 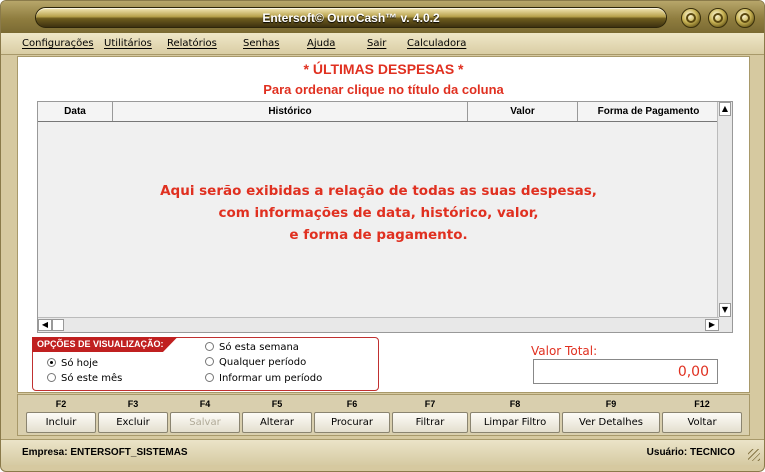 What do you see at coordinates (648, 111) in the screenshot?
I see `column-header-forma-pagamento: Forma de Pagamento` at bounding box center [648, 111].